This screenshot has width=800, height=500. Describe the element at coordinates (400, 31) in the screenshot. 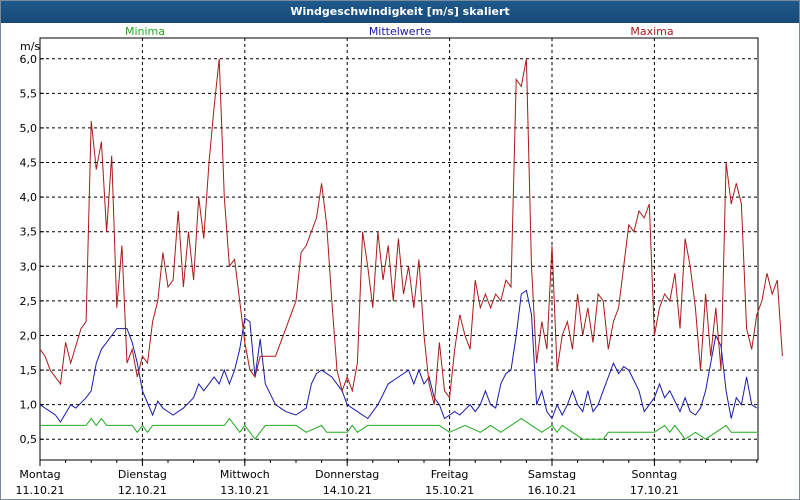

I see `legend-mittelwerte: Mittelwerte` at that location.